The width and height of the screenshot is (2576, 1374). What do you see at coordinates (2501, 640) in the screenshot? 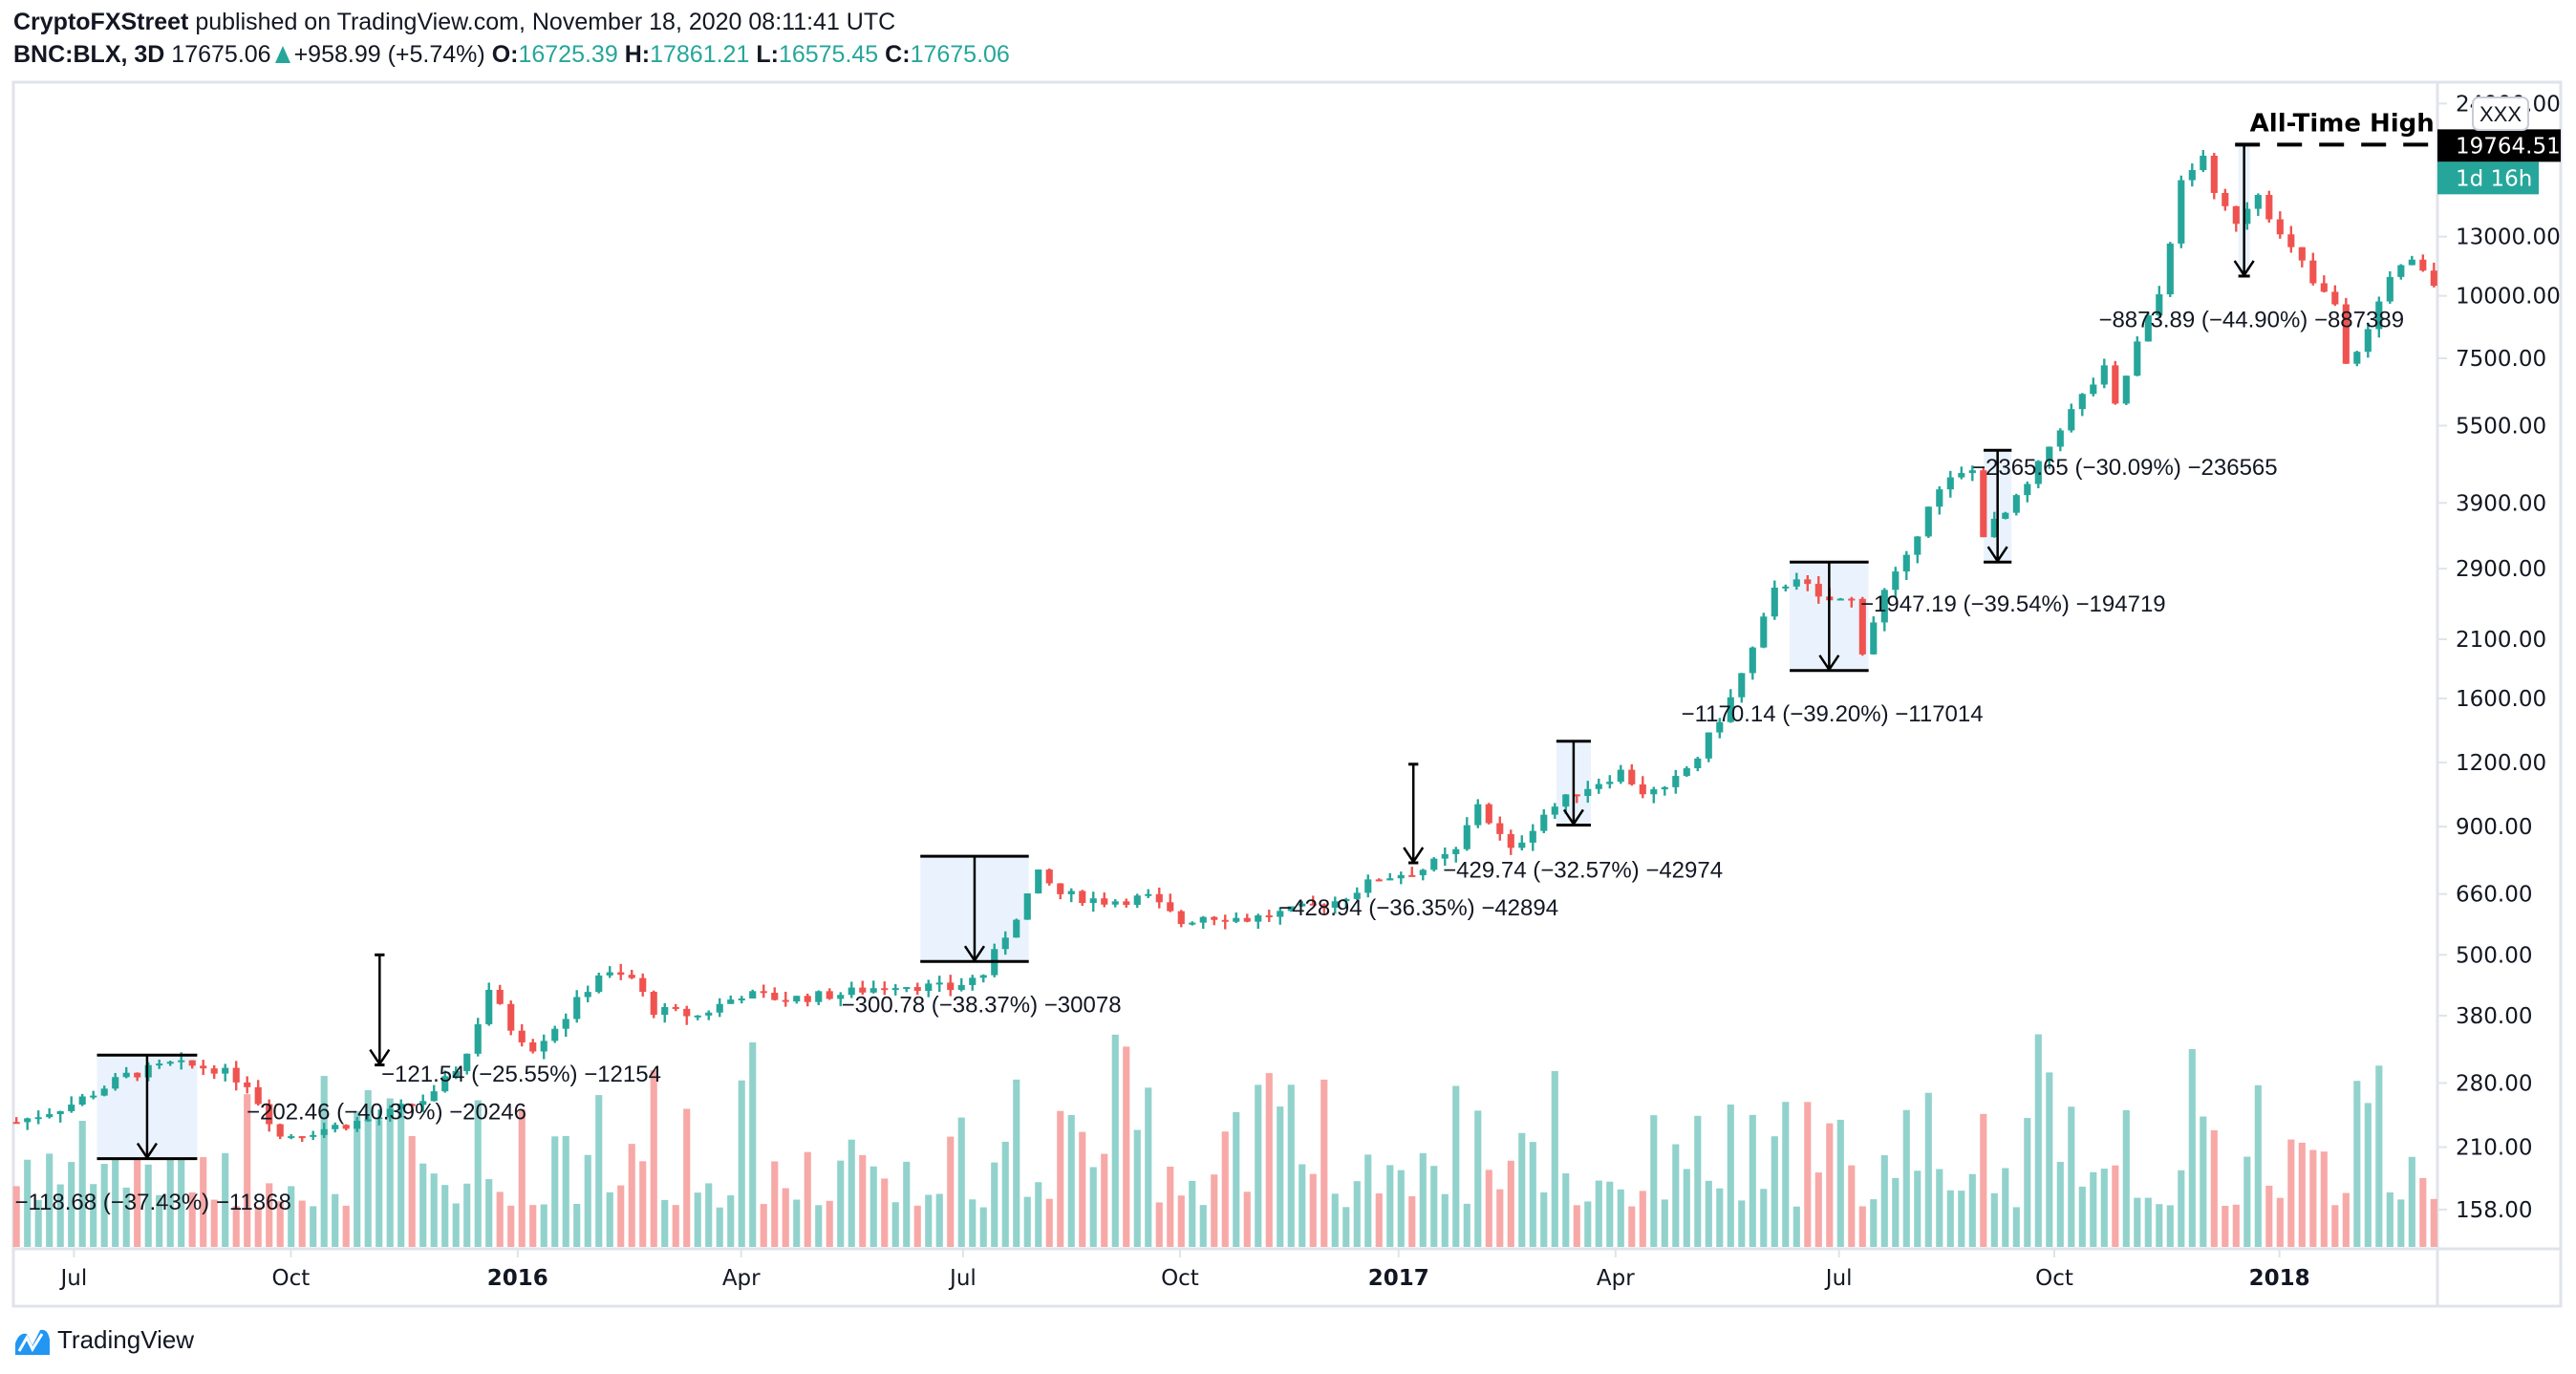
I see `price-tick-label: 2100.00` at bounding box center [2501, 640].